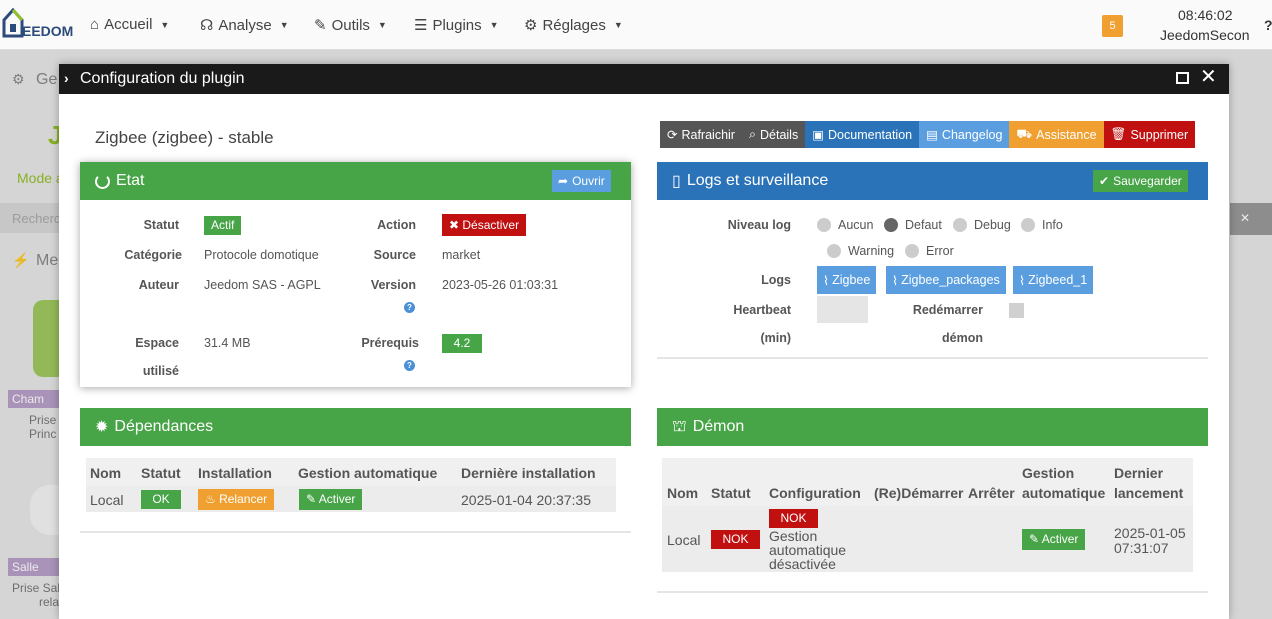  Describe the element at coordinates (158, 285) in the screenshot. I see `auteur-label: Auteur` at that location.